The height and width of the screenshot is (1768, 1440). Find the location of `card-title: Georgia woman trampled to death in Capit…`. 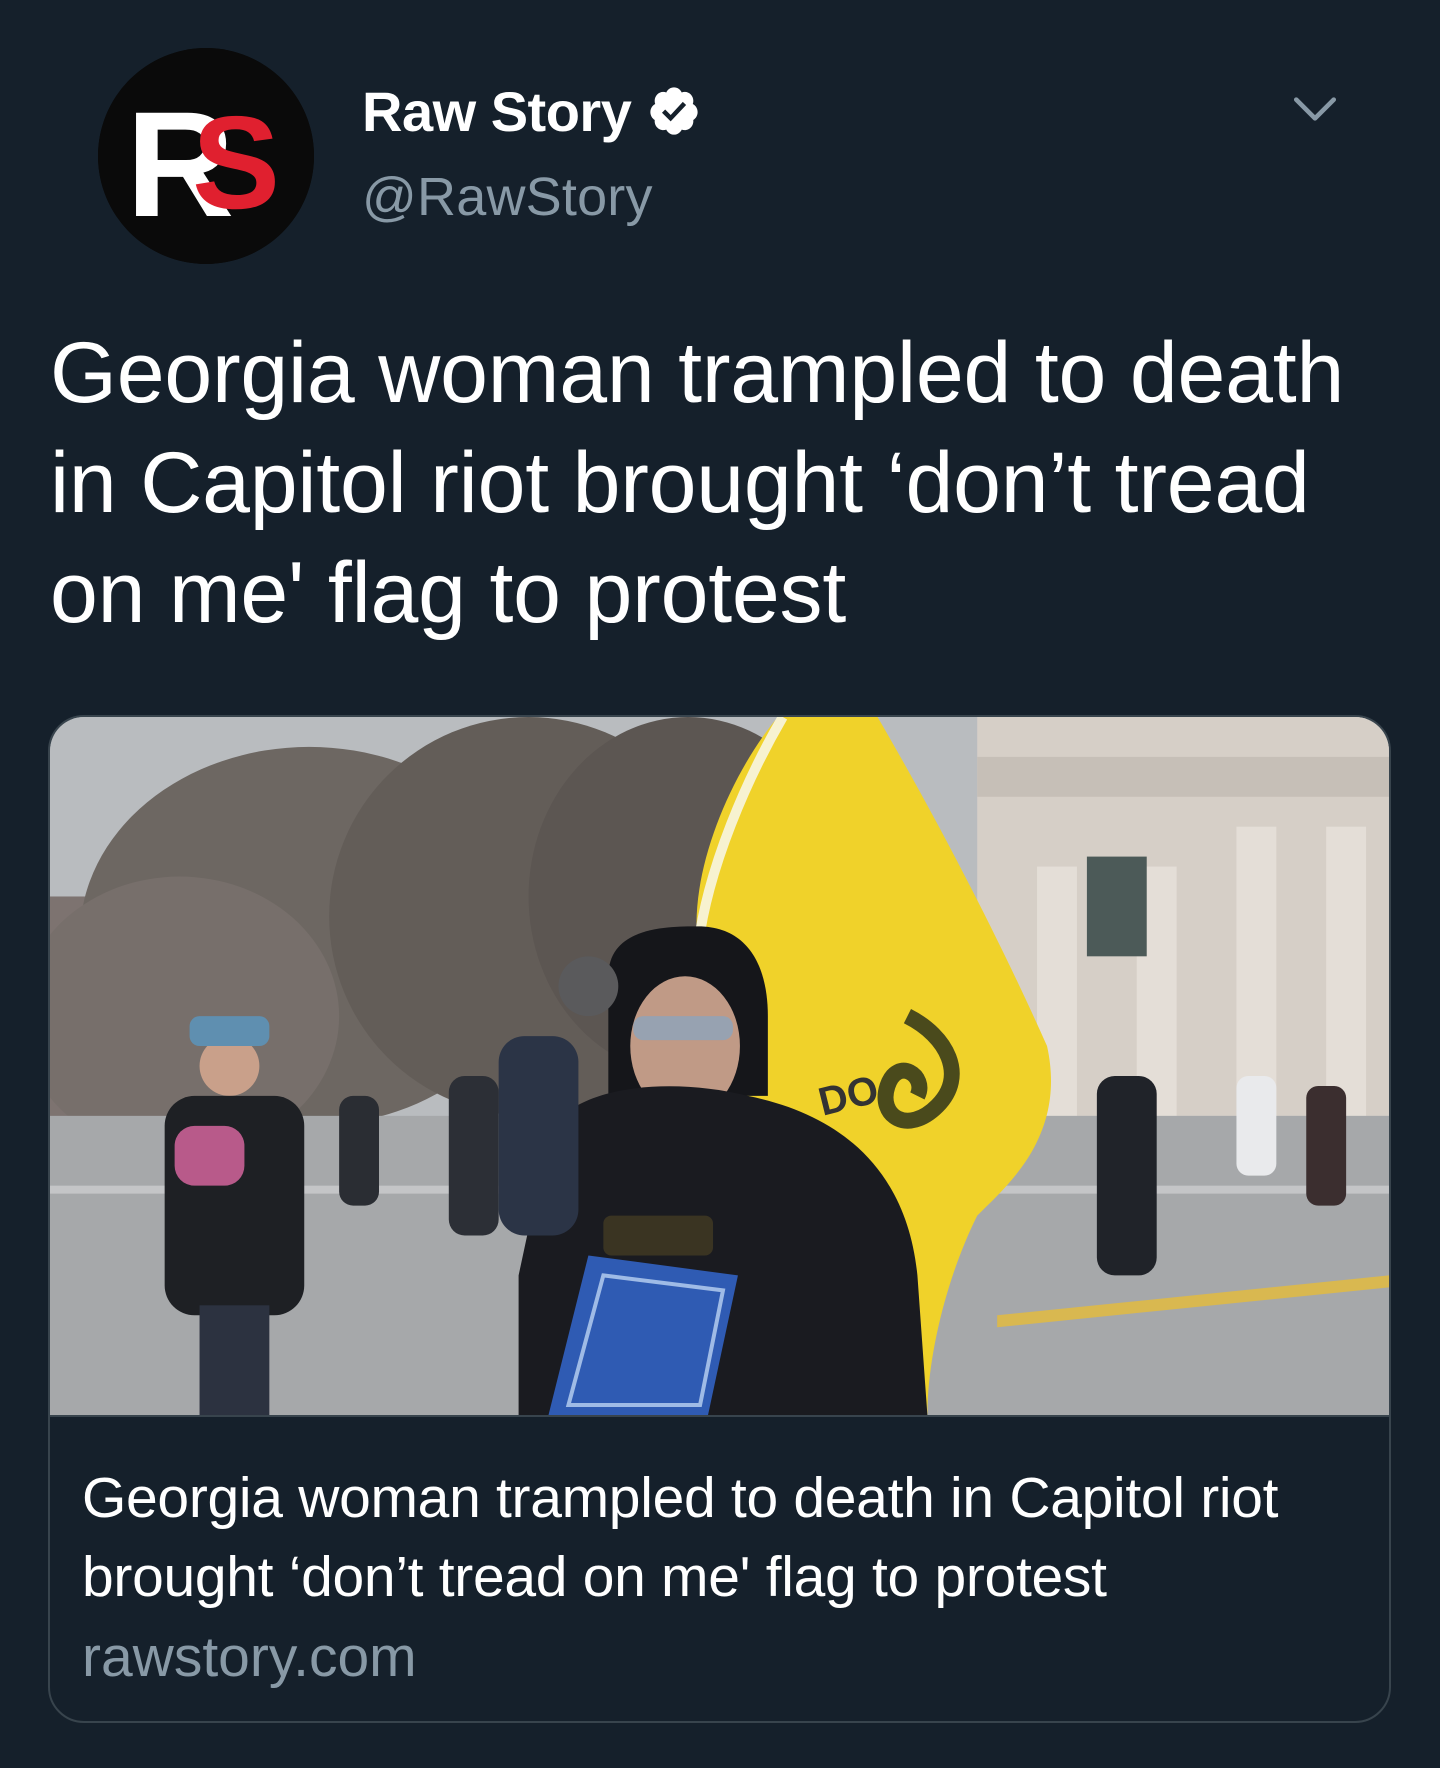

card-title: Georgia woman trampled to death in Capit… is located at coordinates (719, 1538).